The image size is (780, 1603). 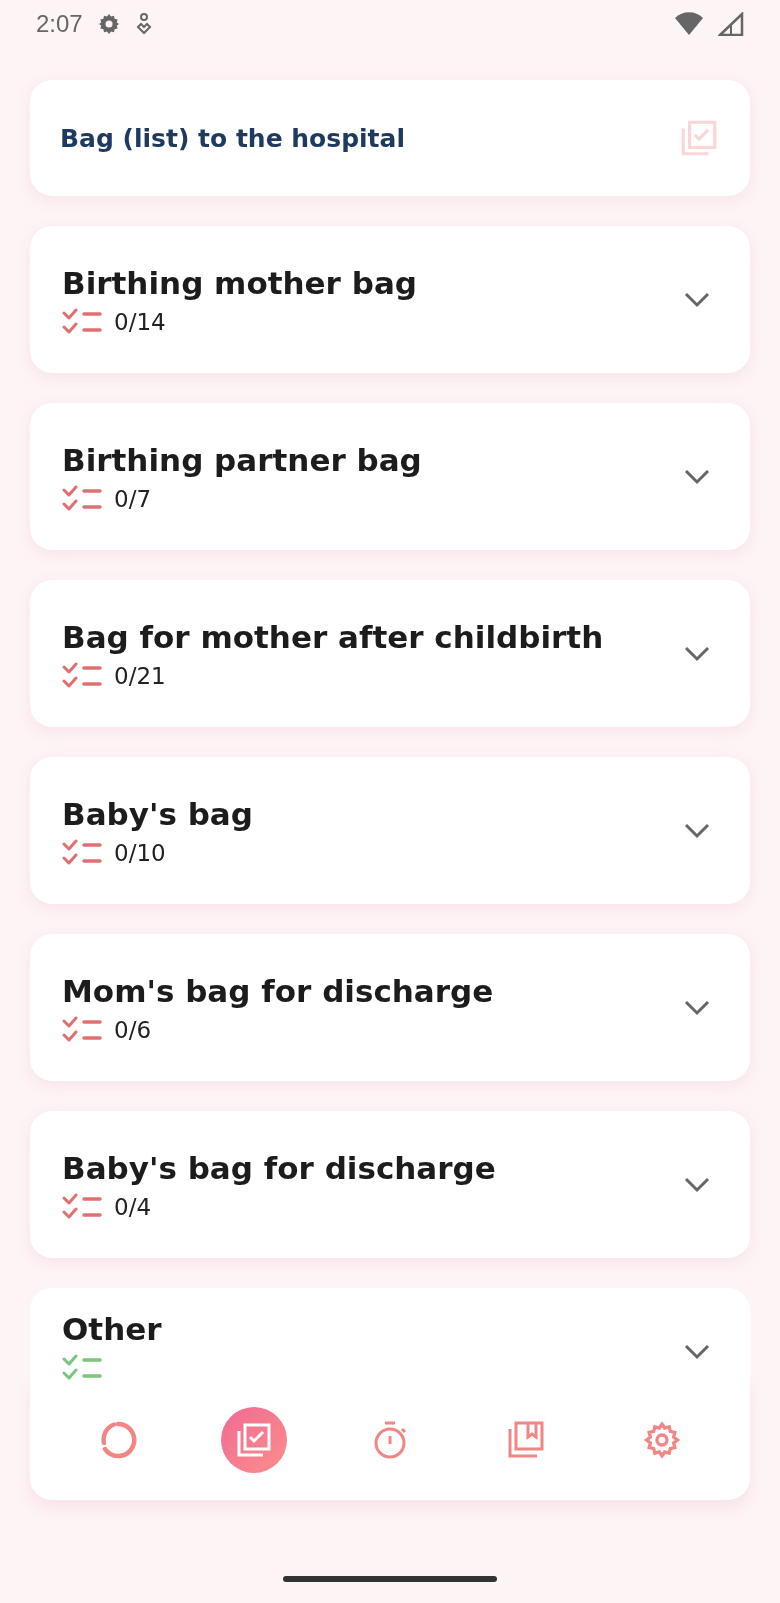 I want to click on item-count: 0/14, so click(x=140, y=321).